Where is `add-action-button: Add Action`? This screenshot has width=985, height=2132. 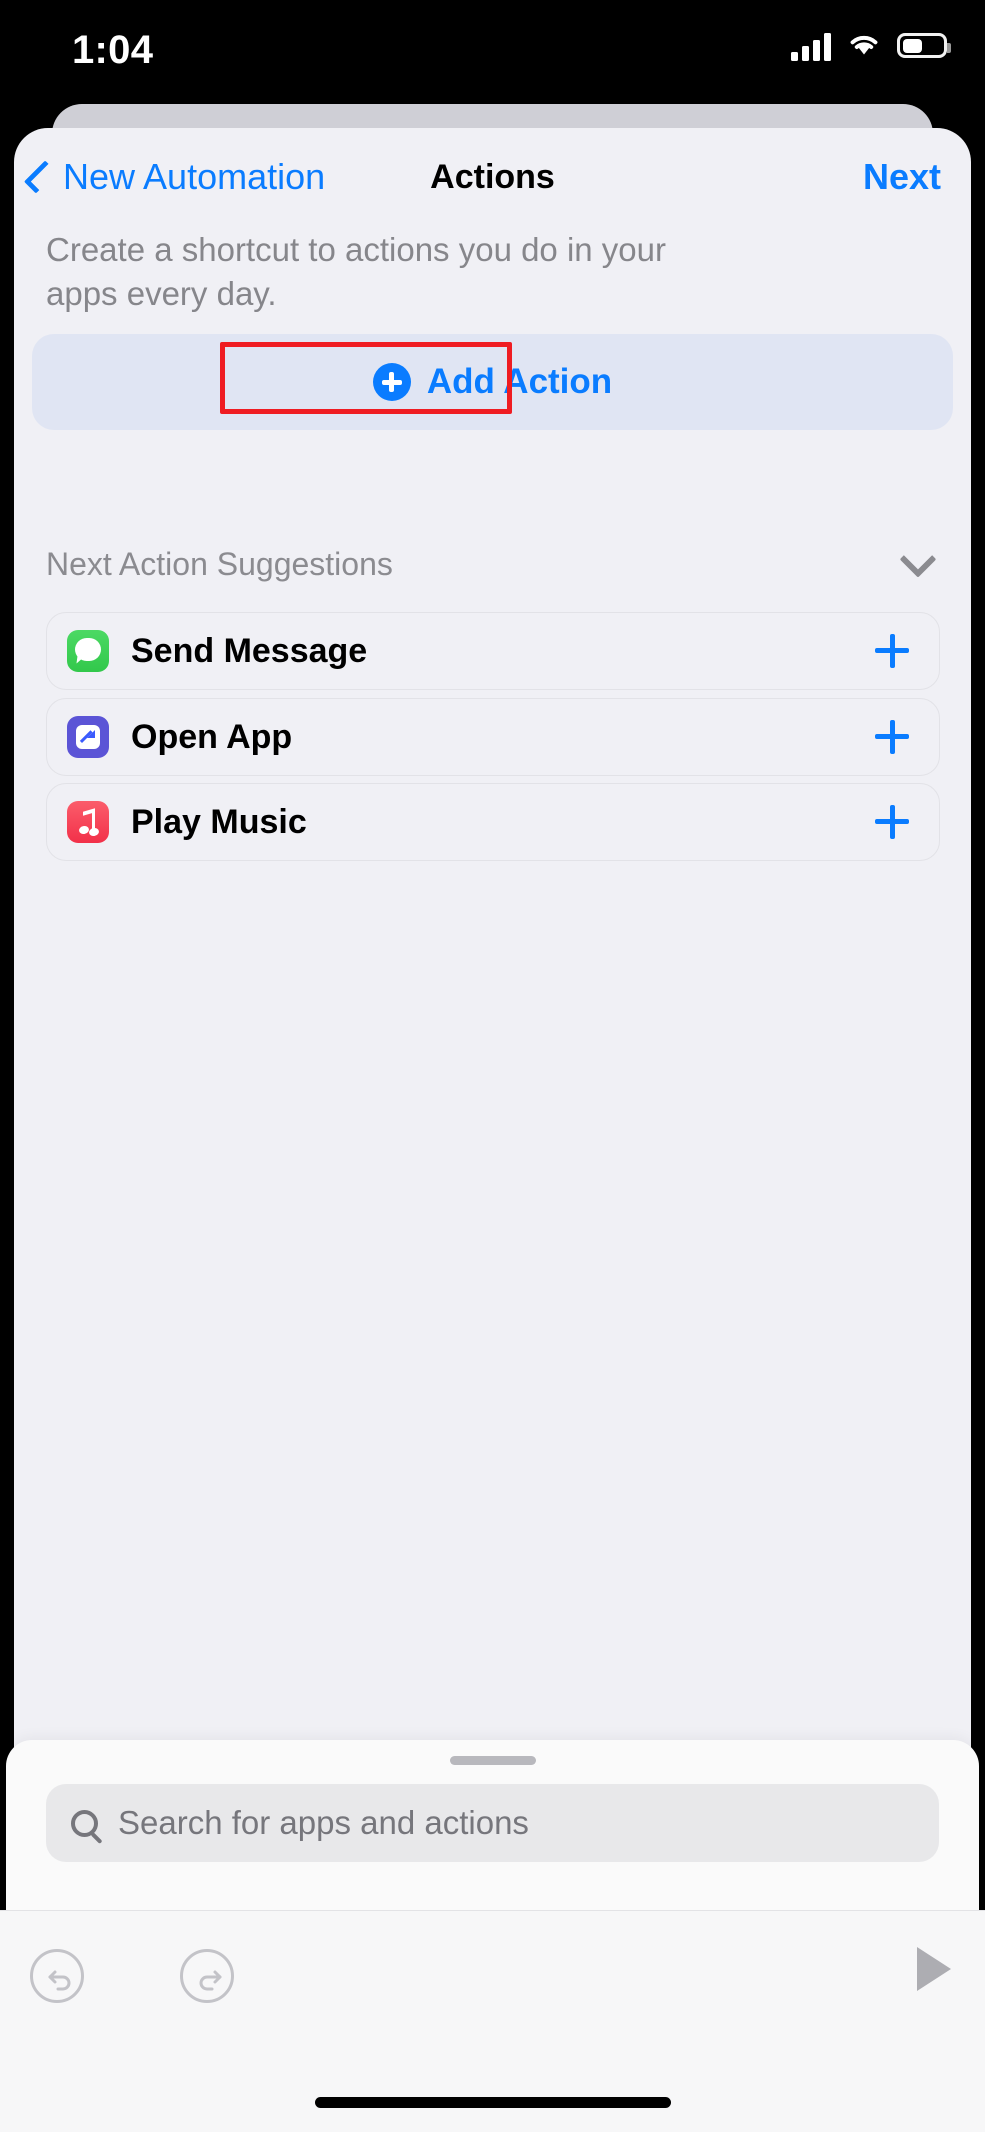
add-action-button: Add Action is located at coordinates (492, 382).